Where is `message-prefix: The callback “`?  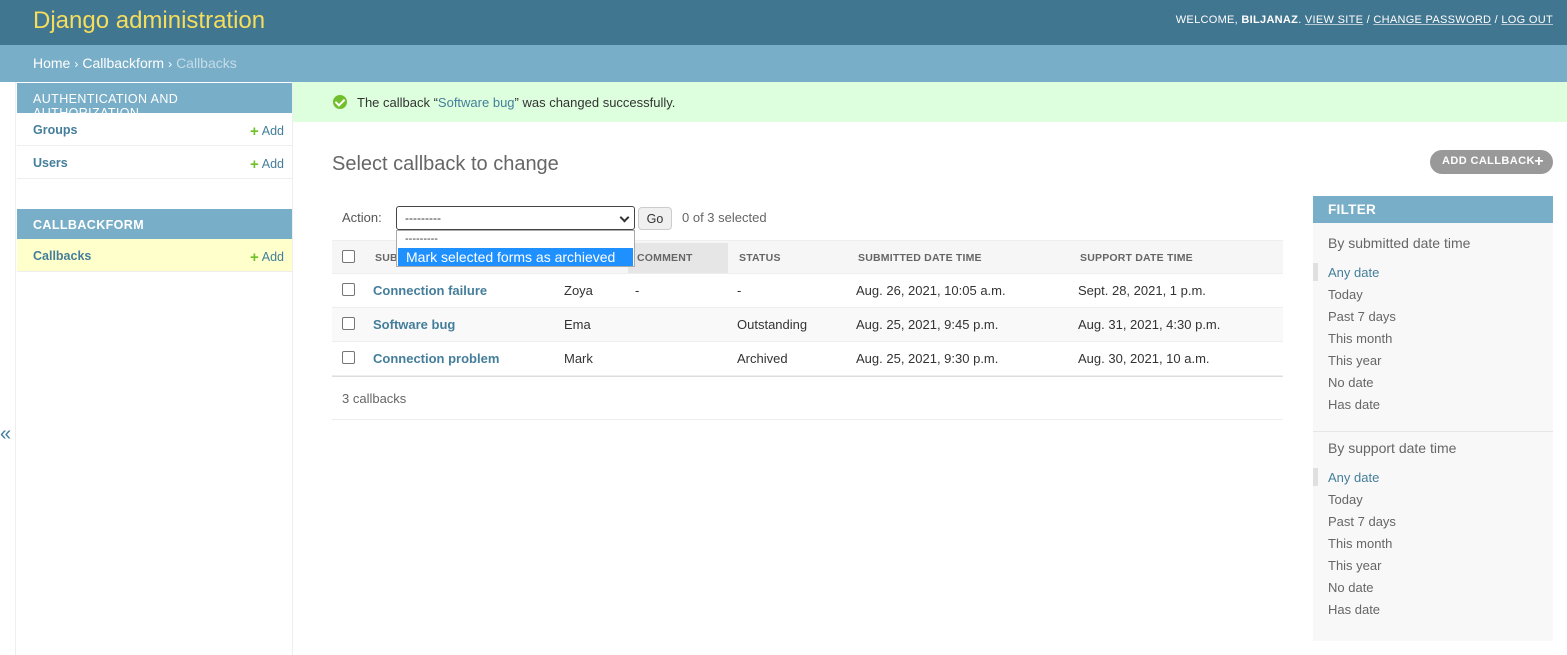
message-prefix: The callback “ is located at coordinates (397, 102).